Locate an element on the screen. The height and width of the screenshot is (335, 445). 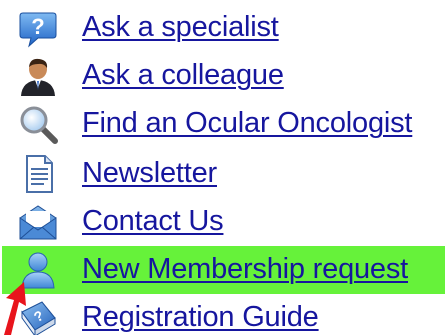
menu-item-ask-specialist: ? Ask a specialist is located at coordinates (229, 28).